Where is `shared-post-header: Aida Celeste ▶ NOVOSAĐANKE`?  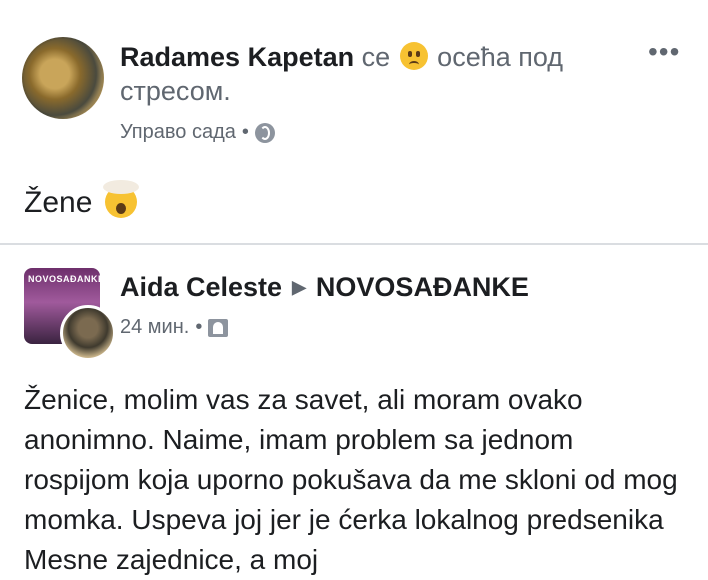 shared-post-header: Aida Celeste ▶ NOVOSAĐANKE is located at coordinates (324, 287).